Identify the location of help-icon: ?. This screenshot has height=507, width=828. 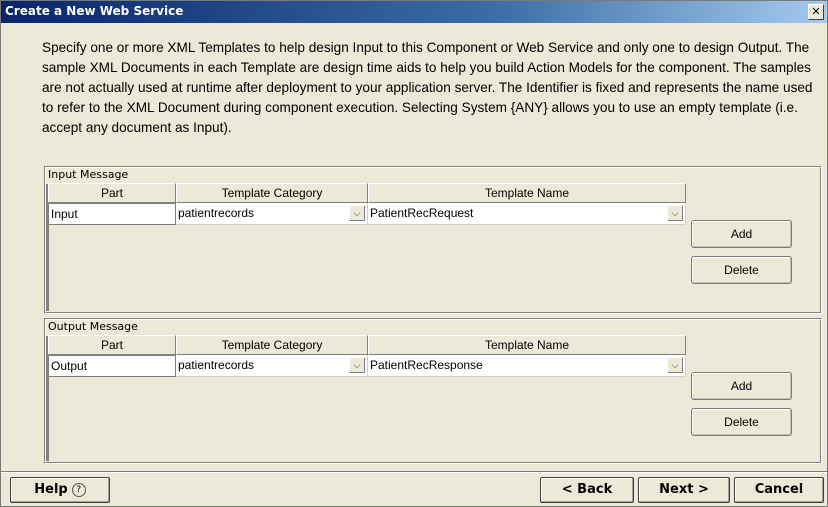
(78, 490).